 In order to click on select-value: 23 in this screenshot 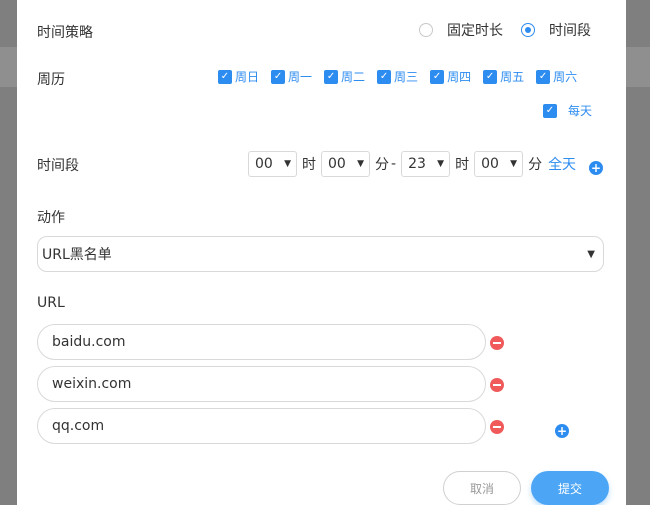, I will do `click(417, 164)`.